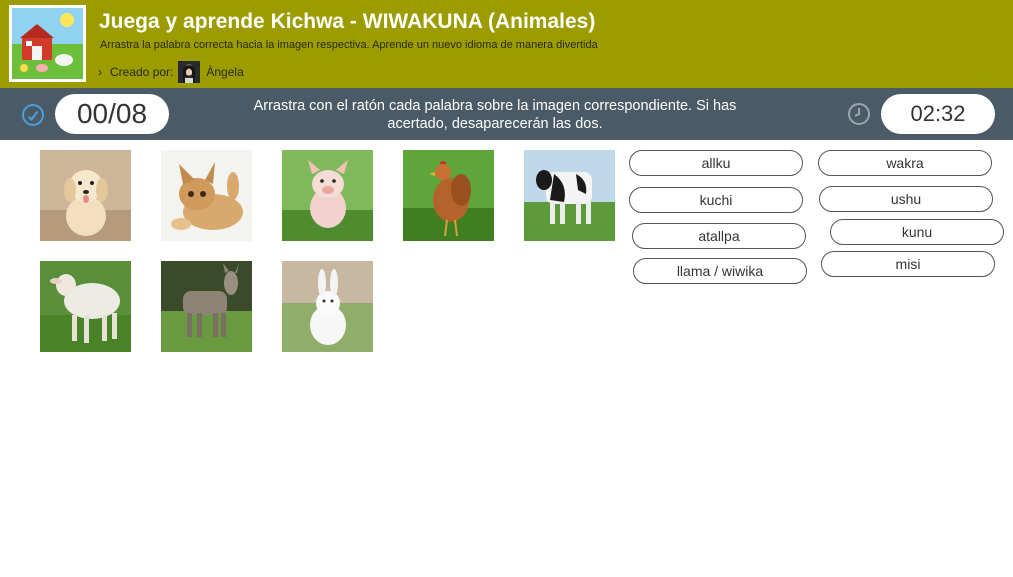 The width and height of the screenshot is (1013, 577). What do you see at coordinates (917, 232) in the screenshot?
I see `word-pill: kunu` at bounding box center [917, 232].